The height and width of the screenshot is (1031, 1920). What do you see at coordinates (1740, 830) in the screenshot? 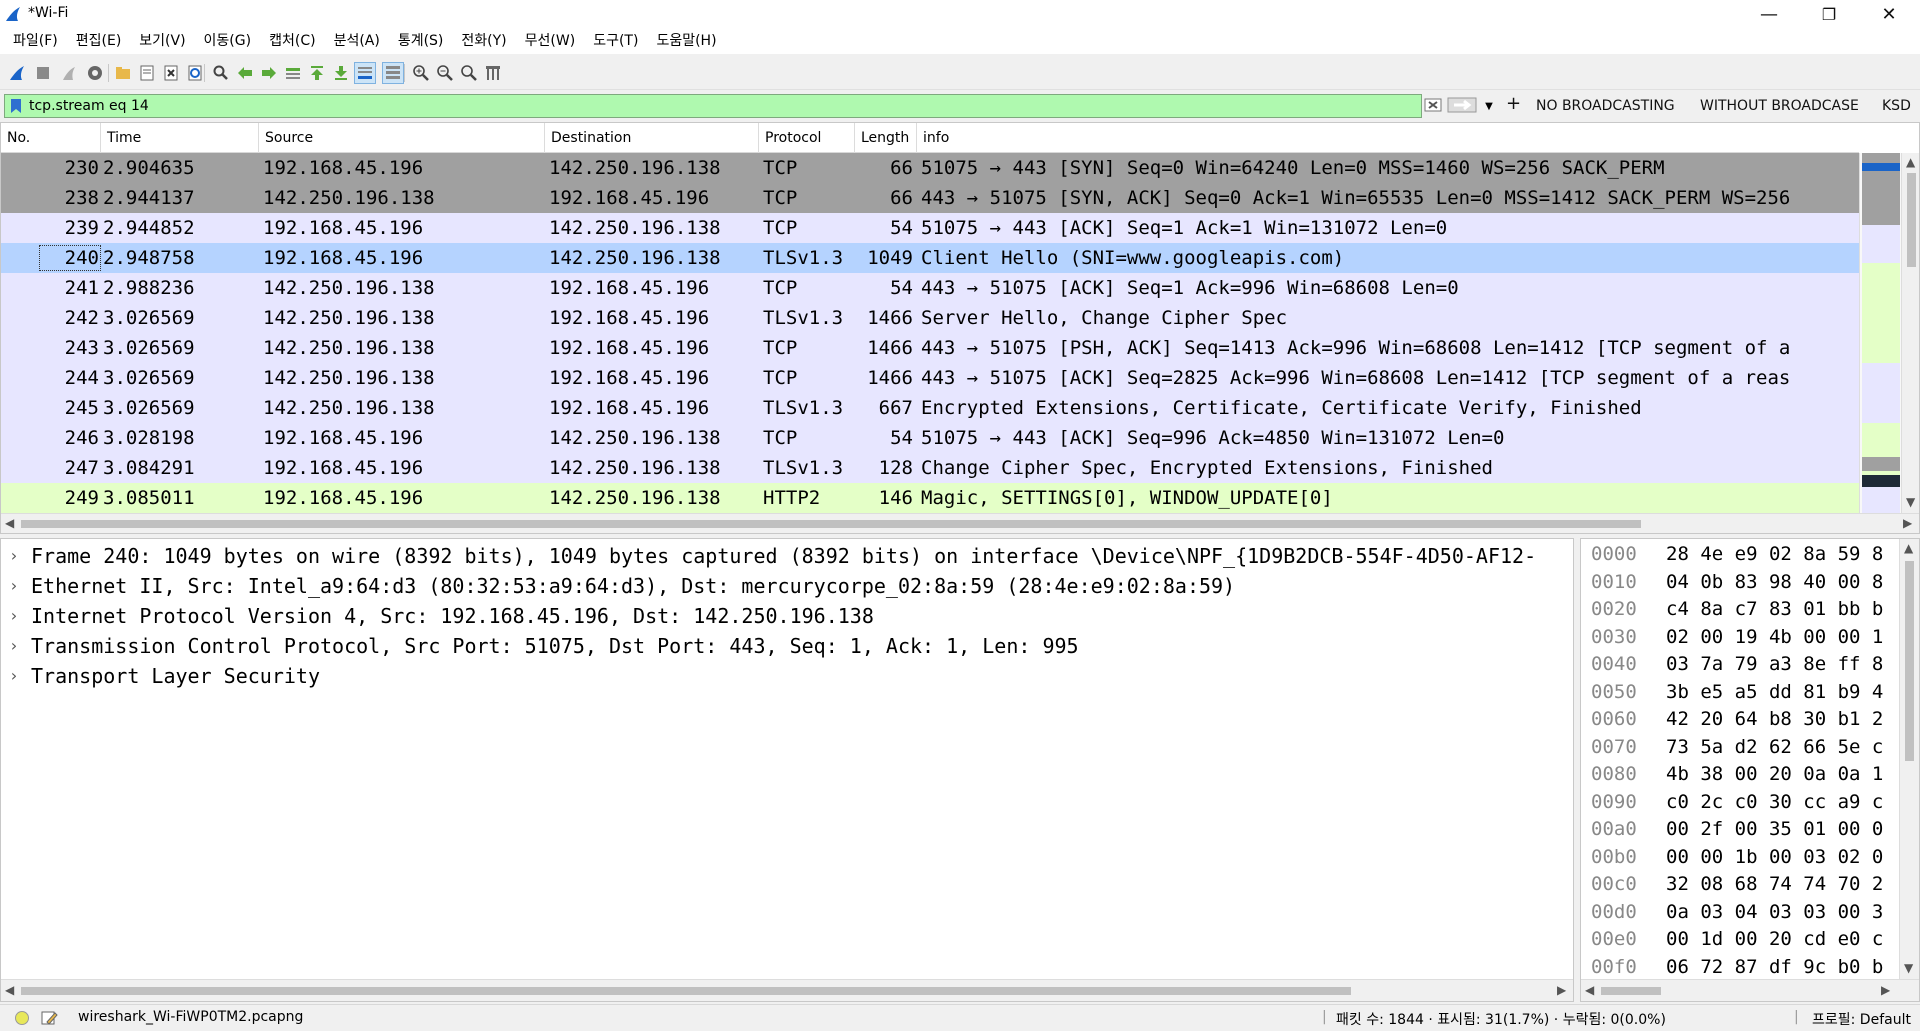
I see `bytes-row: 00a0 00 2f 00 35 01 00 0` at bounding box center [1740, 830].